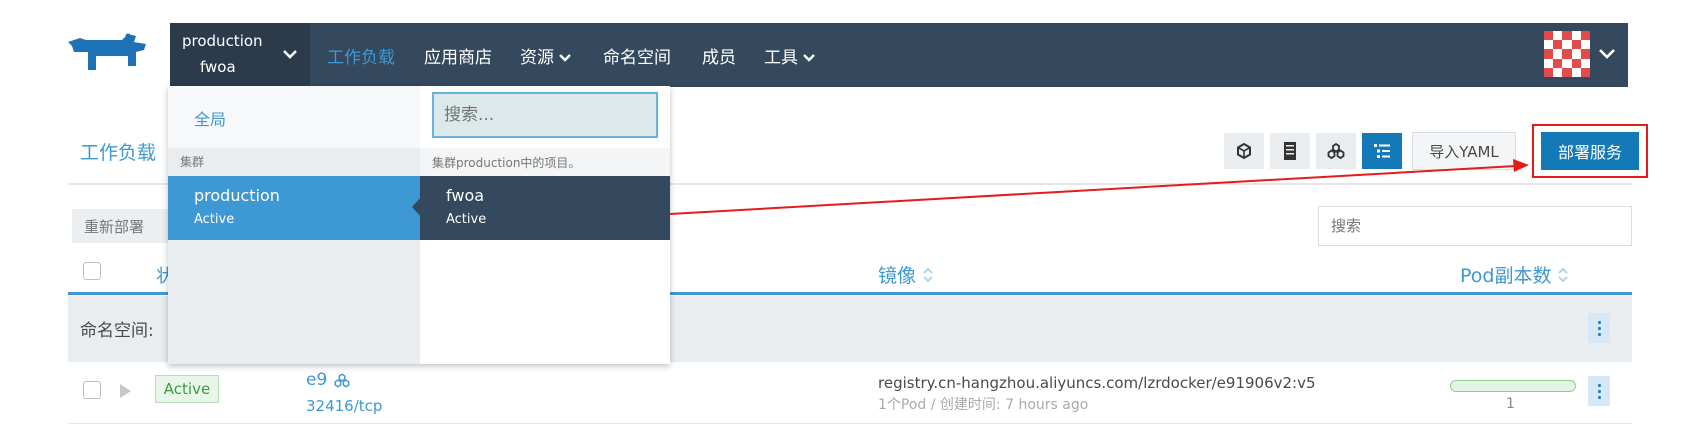 Image resolution: width=1696 pixels, height=439 pixels. I want to click on project-search-input, so click(545, 115).